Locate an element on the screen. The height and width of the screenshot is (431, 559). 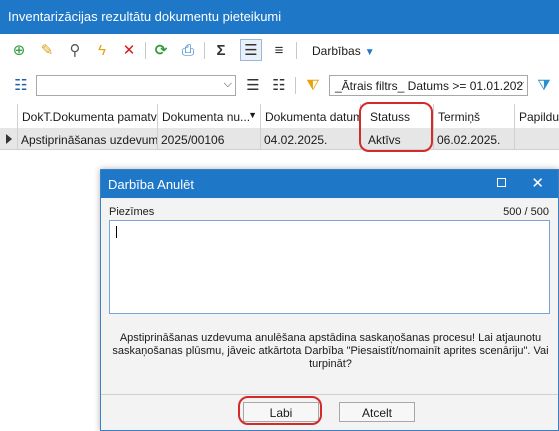
ok-button-highlight is located at coordinates (280, 410).